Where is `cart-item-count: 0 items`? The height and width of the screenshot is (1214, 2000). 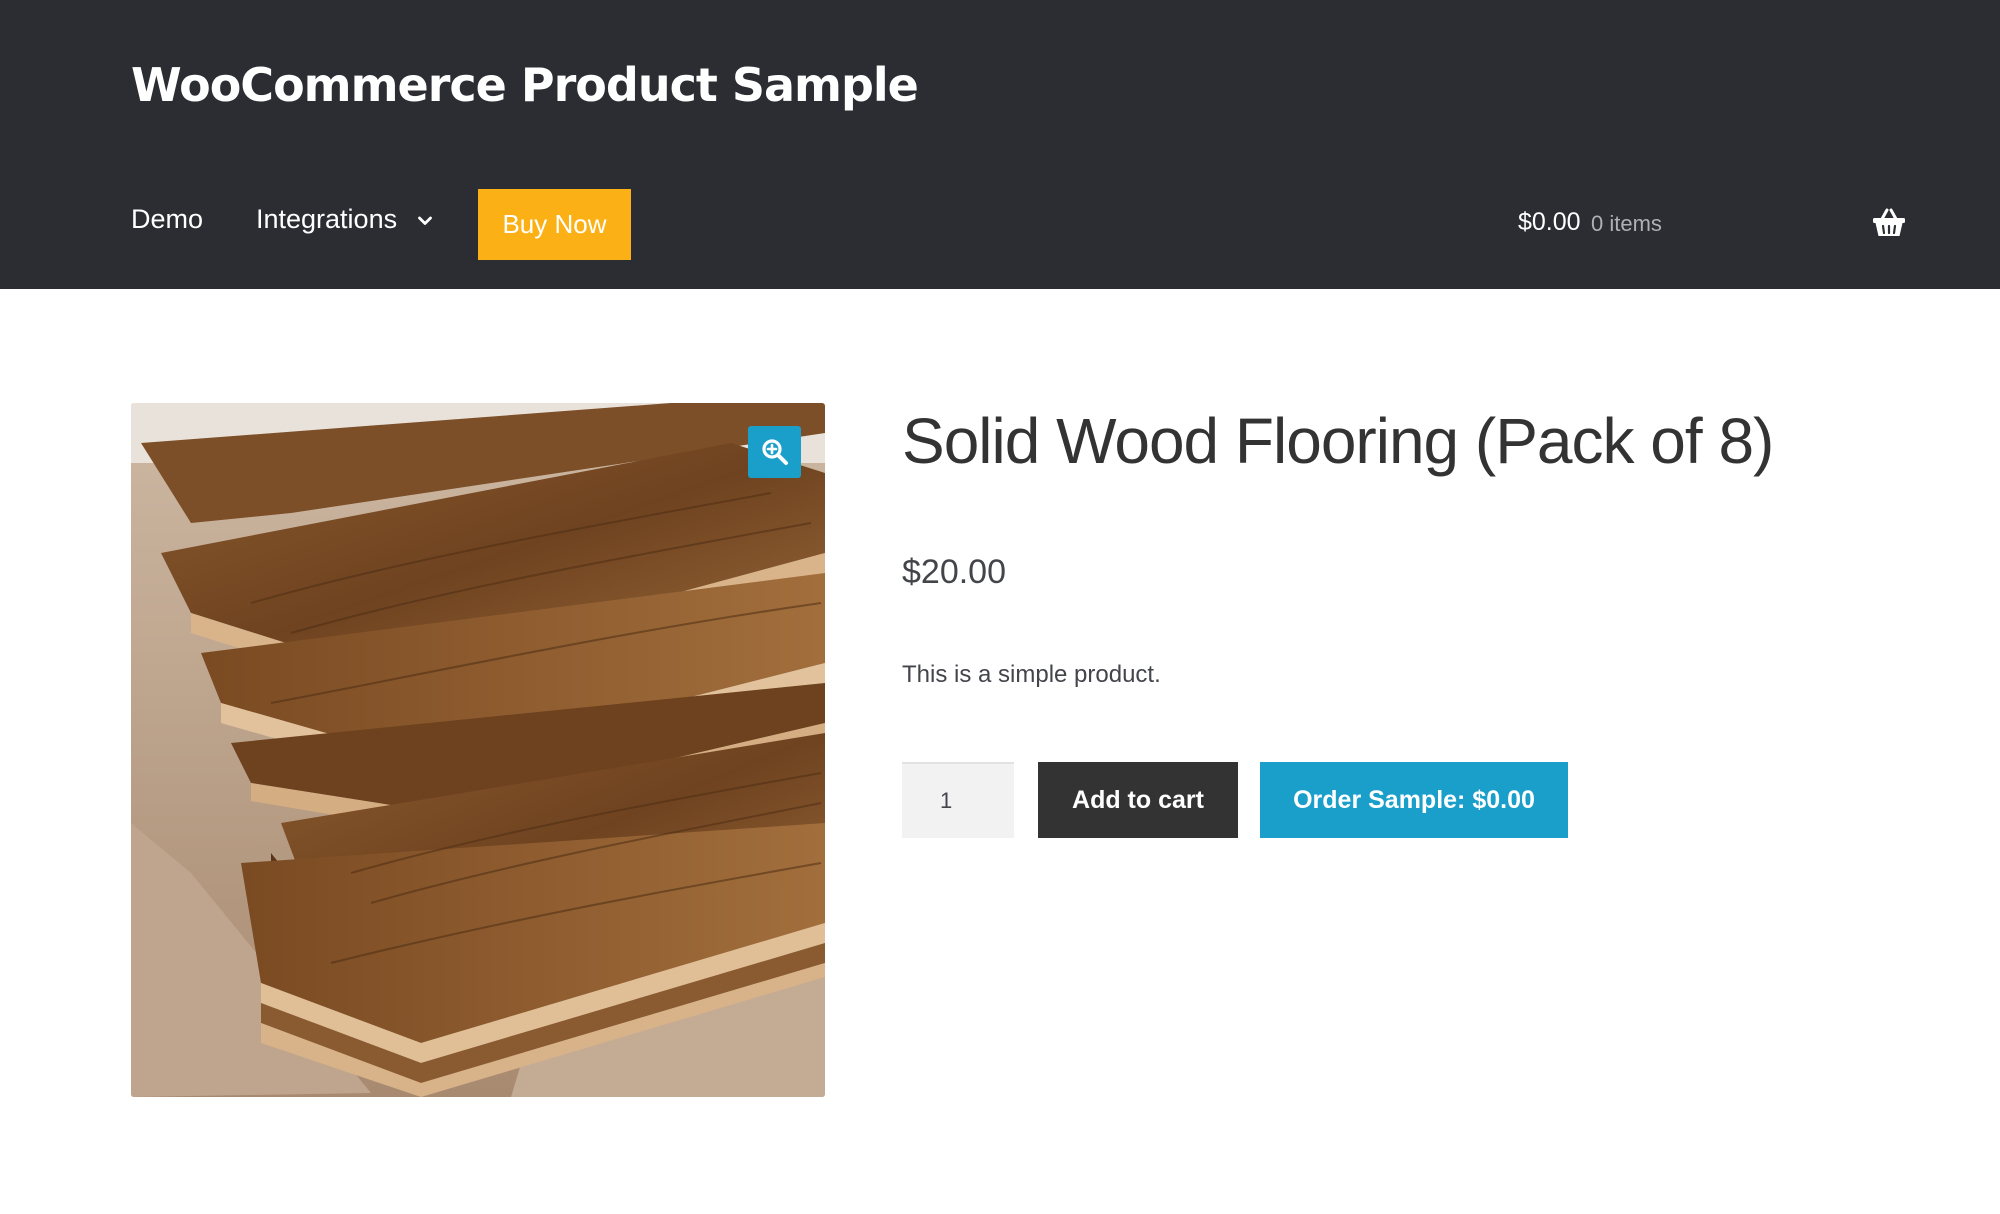 cart-item-count: 0 items is located at coordinates (1626, 224).